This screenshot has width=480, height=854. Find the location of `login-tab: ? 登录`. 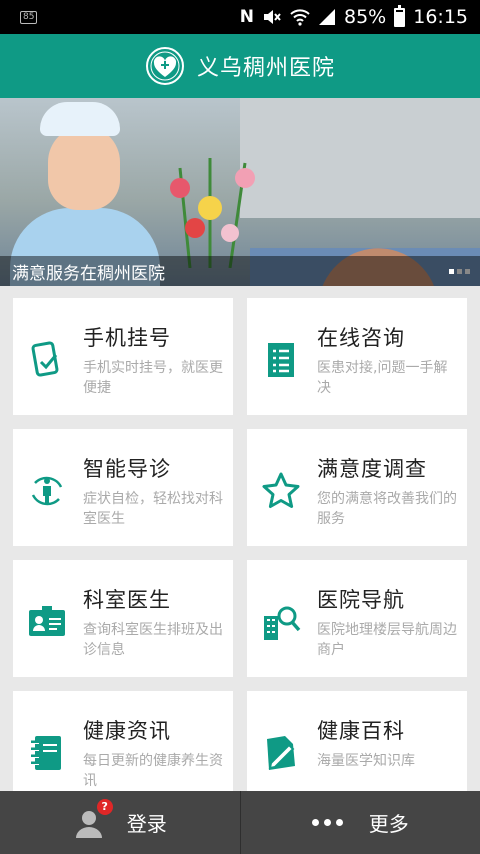

login-tab: ? 登录 is located at coordinates (120, 822).